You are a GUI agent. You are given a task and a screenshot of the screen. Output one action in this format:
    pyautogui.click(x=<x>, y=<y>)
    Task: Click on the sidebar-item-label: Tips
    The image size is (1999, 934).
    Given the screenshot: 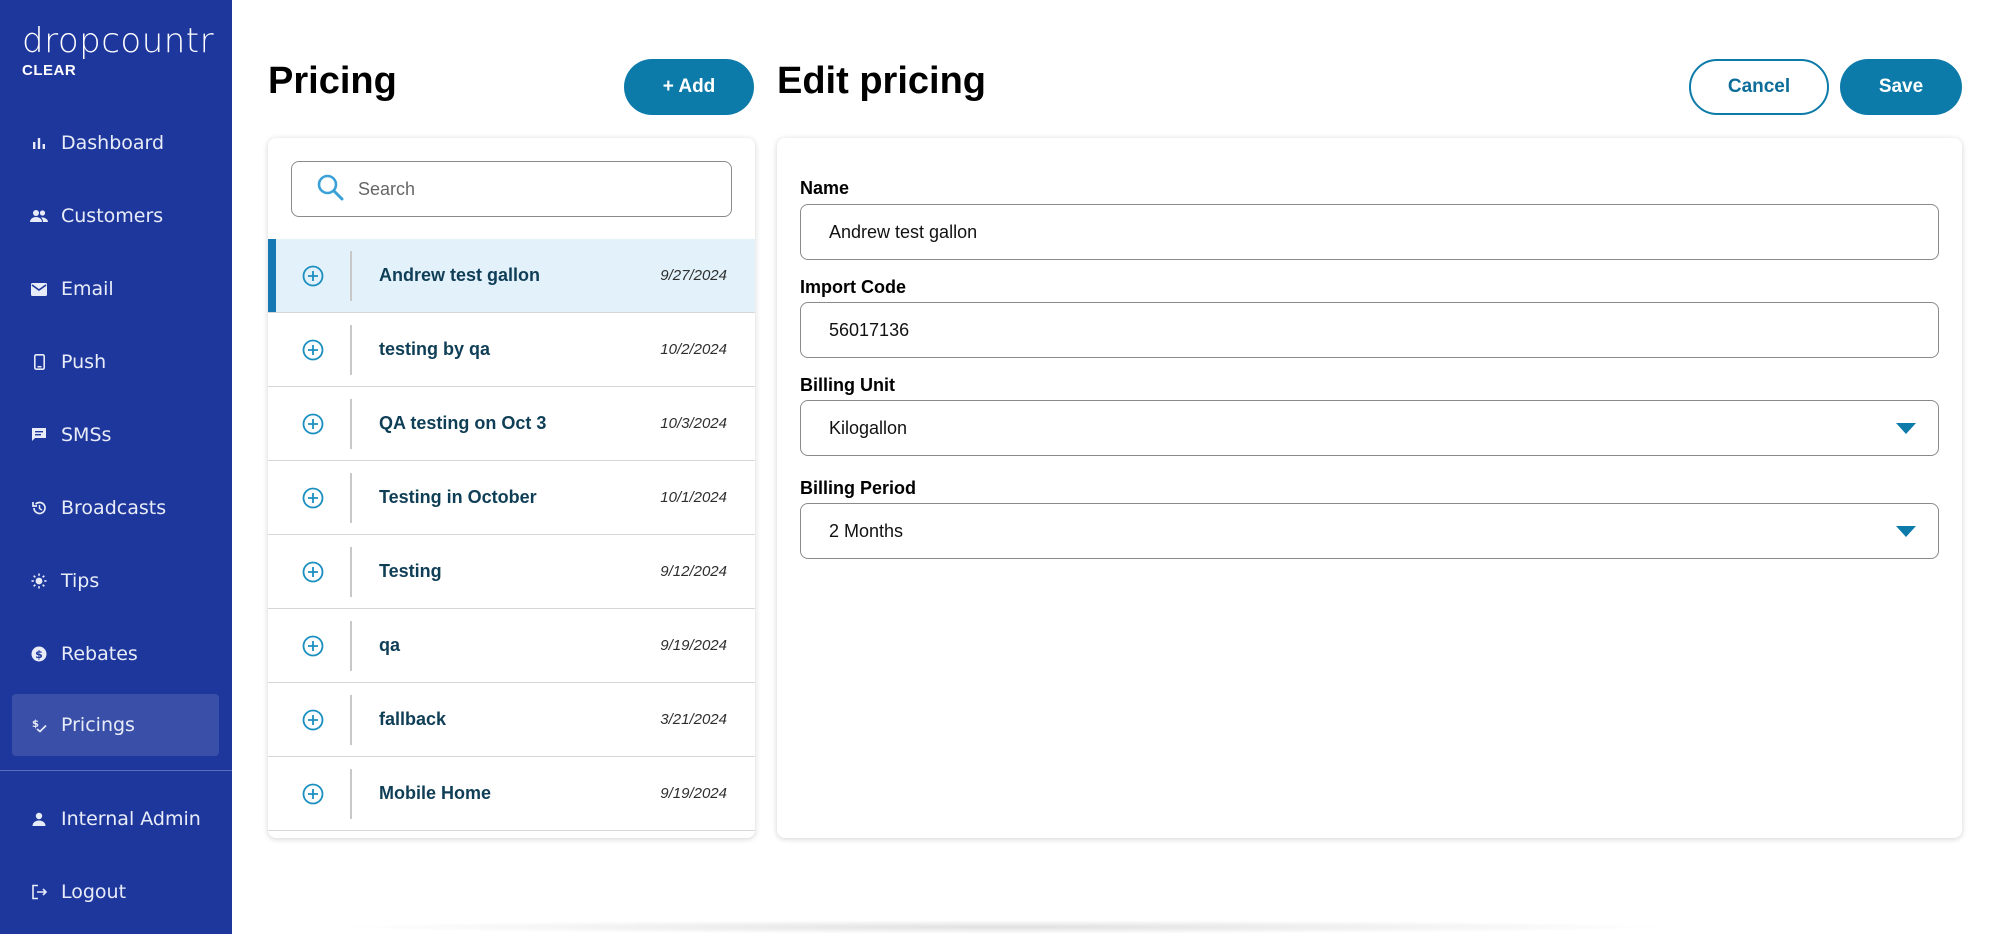 What is the action you would take?
    pyautogui.click(x=80, y=581)
    